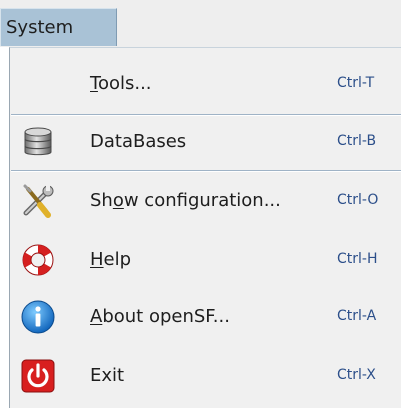 The image size is (401, 408). Describe the element at coordinates (37, 316) in the screenshot. I see `info-icon` at that location.